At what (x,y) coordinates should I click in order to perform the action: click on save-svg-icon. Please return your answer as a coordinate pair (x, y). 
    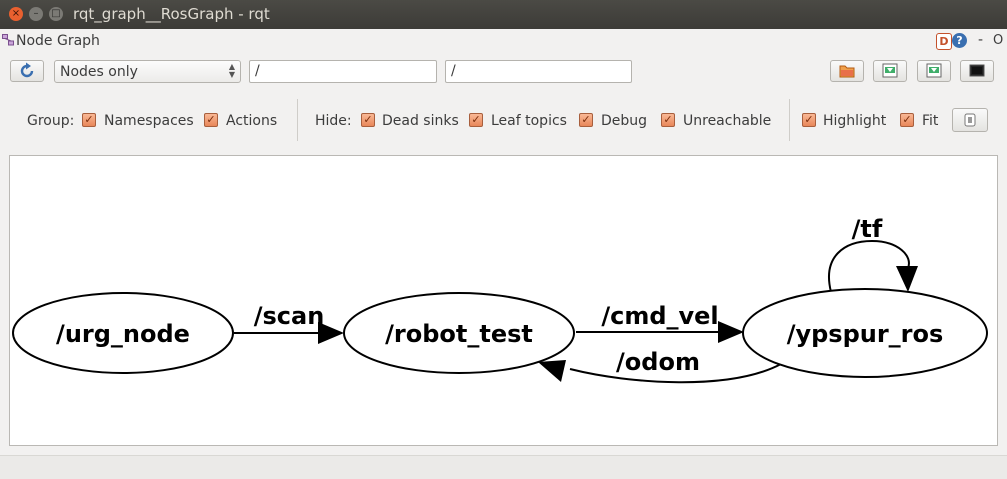
    Looking at the image, I should click on (934, 70).